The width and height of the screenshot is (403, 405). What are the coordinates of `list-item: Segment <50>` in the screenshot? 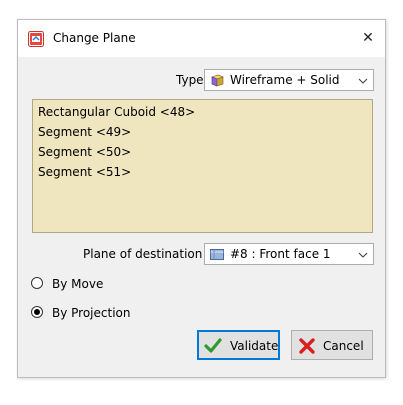 It's located at (84, 152).